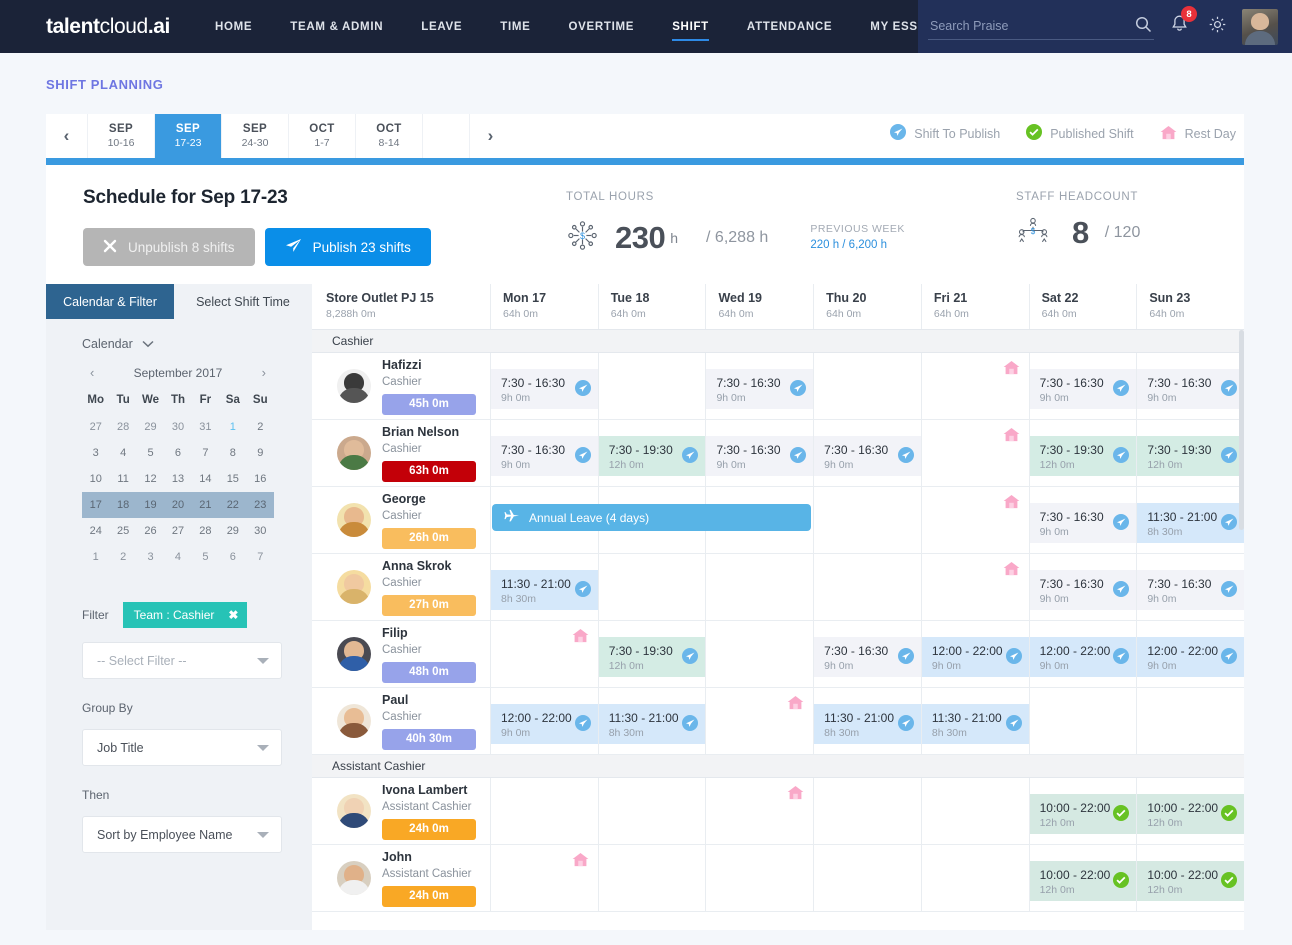  Describe the element at coordinates (1190, 657) in the screenshot. I see `shift-block: 12:00 - 22:00 9h 0m` at that location.